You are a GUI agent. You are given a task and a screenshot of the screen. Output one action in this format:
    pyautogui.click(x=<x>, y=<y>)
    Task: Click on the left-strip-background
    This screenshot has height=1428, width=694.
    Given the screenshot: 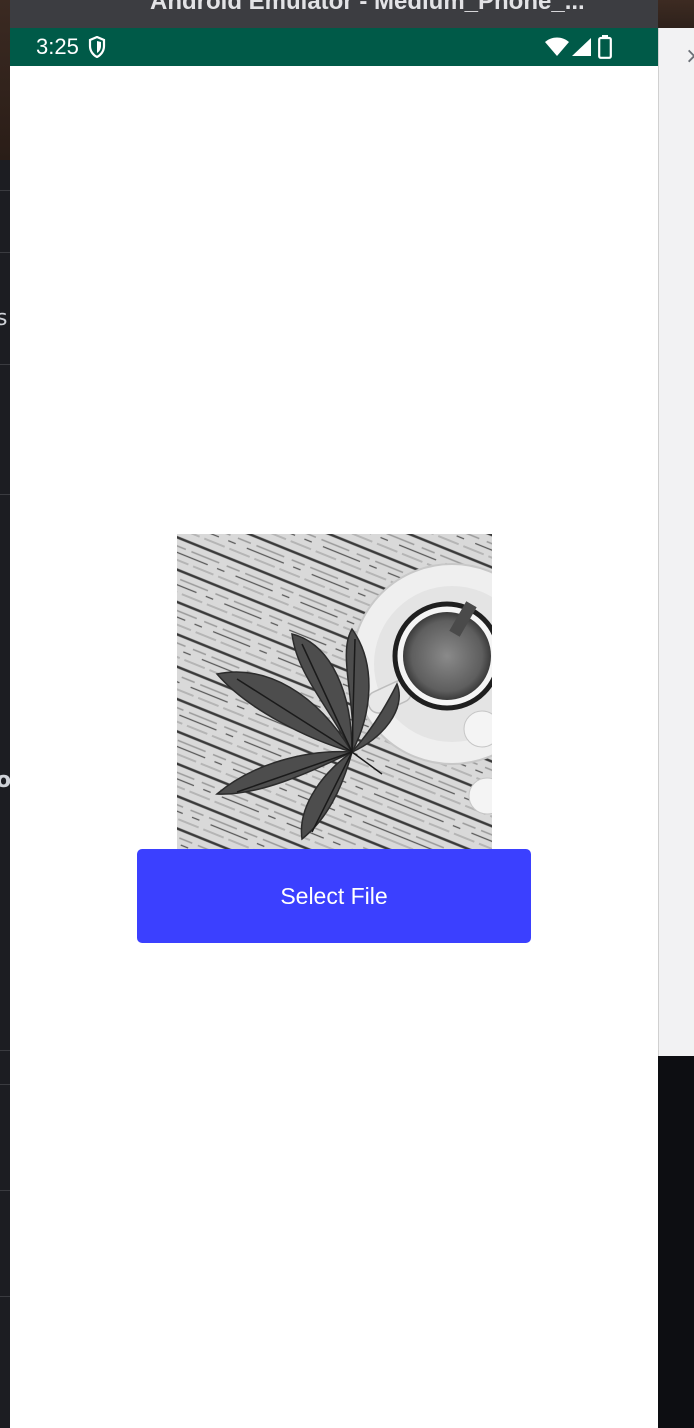 What is the action you would take?
    pyautogui.click(x=5, y=80)
    